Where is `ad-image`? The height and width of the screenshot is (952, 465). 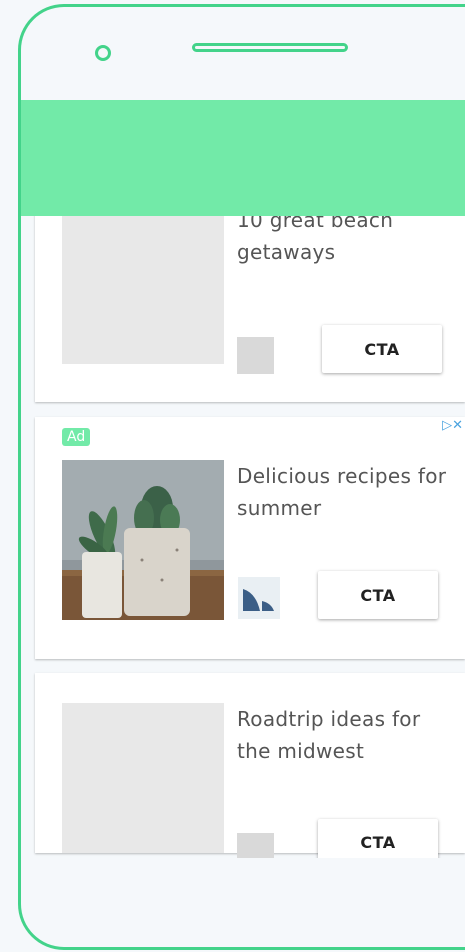
ad-image is located at coordinates (143, 540).